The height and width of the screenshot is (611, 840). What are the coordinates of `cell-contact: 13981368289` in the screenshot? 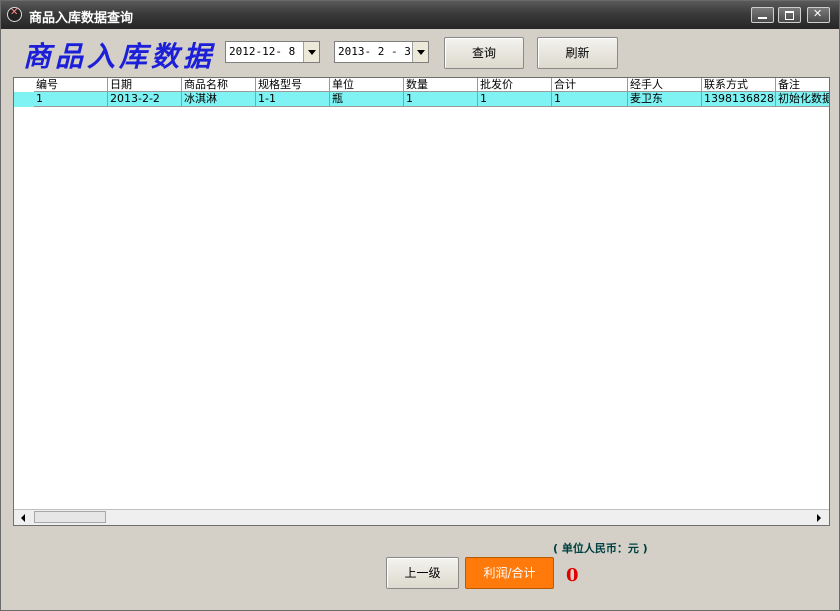 It's located at (739, 99).